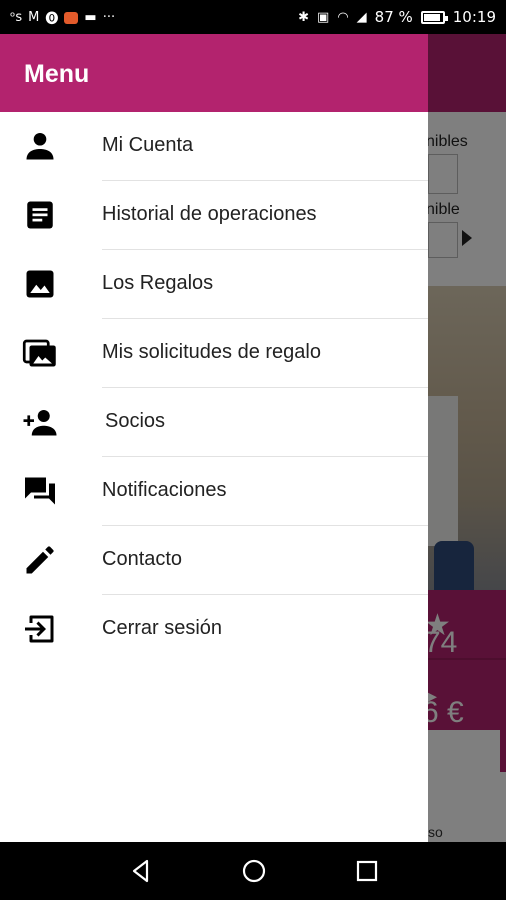 This screenshot has width=506, height=900. Describe the element at coordinates (40, 146) in the screenshot. I see `person-icon` at that location.